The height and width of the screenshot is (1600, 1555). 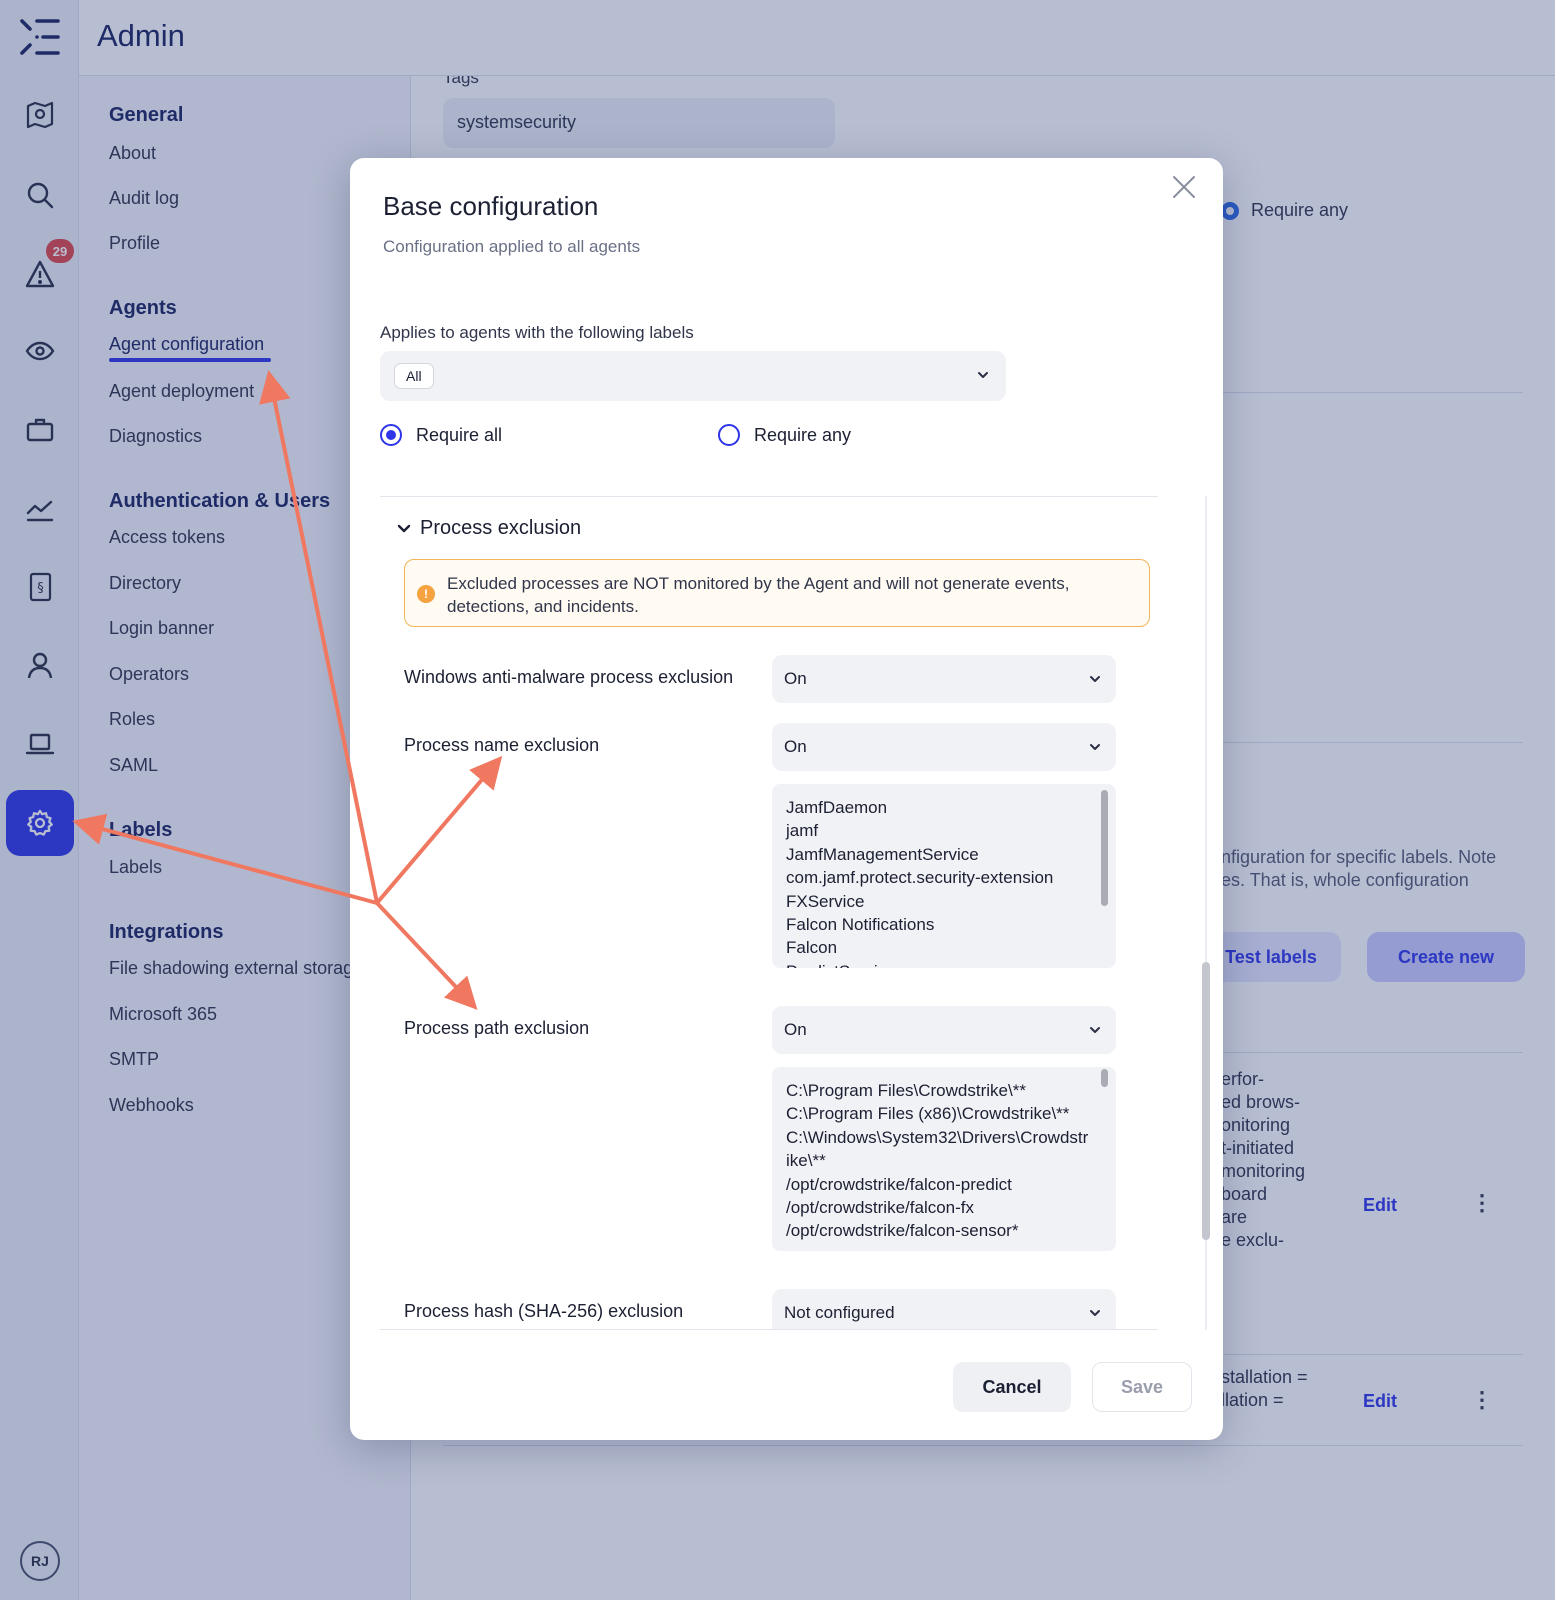 I want to click on process-path-exclusion-select: On, so click(x=944, y=1030).